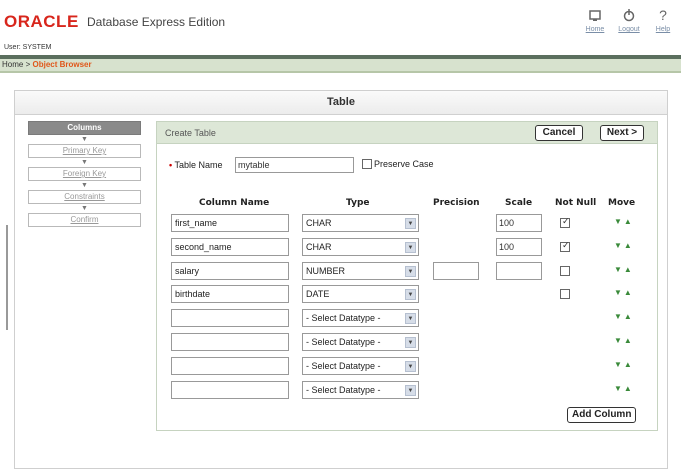  Describe the element at coordinates (629, 15) in the screenshot. I see `logout-icon` at that location.